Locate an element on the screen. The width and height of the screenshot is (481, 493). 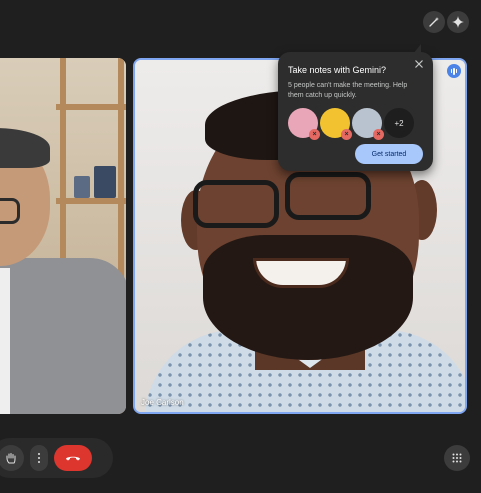
popup-title: Take notes with Gemini? is located at coordinates (337, 70).